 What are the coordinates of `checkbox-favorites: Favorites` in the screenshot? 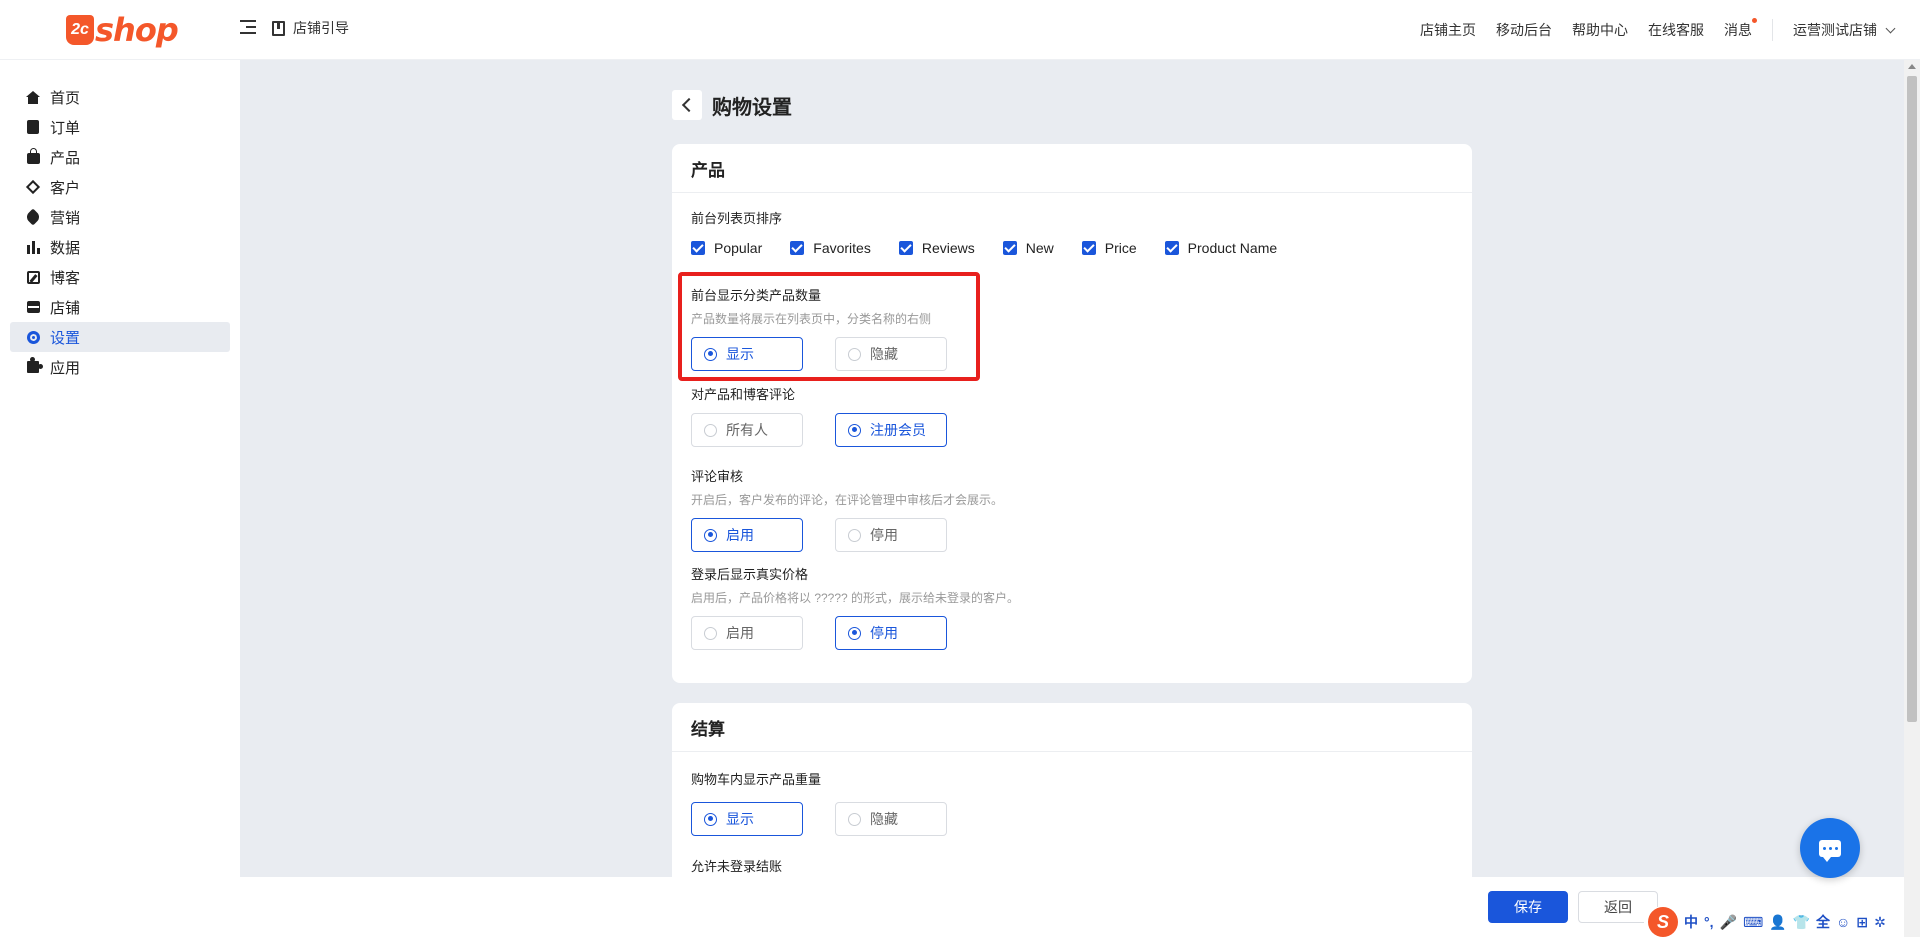 It's located at (830, 248).